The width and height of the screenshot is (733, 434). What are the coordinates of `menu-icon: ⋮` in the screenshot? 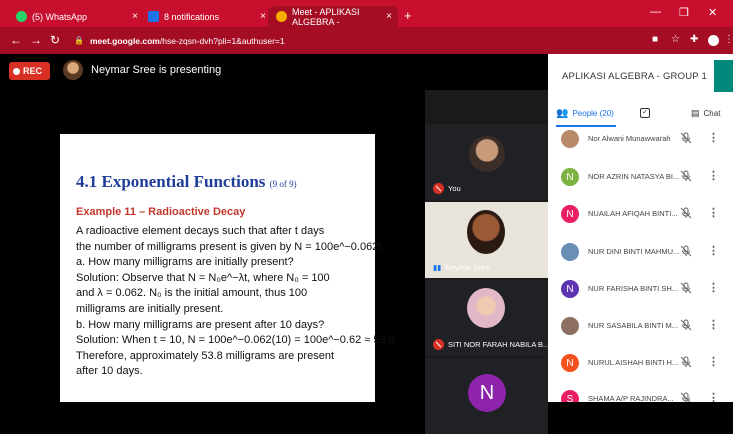 It's located at (728, 39).